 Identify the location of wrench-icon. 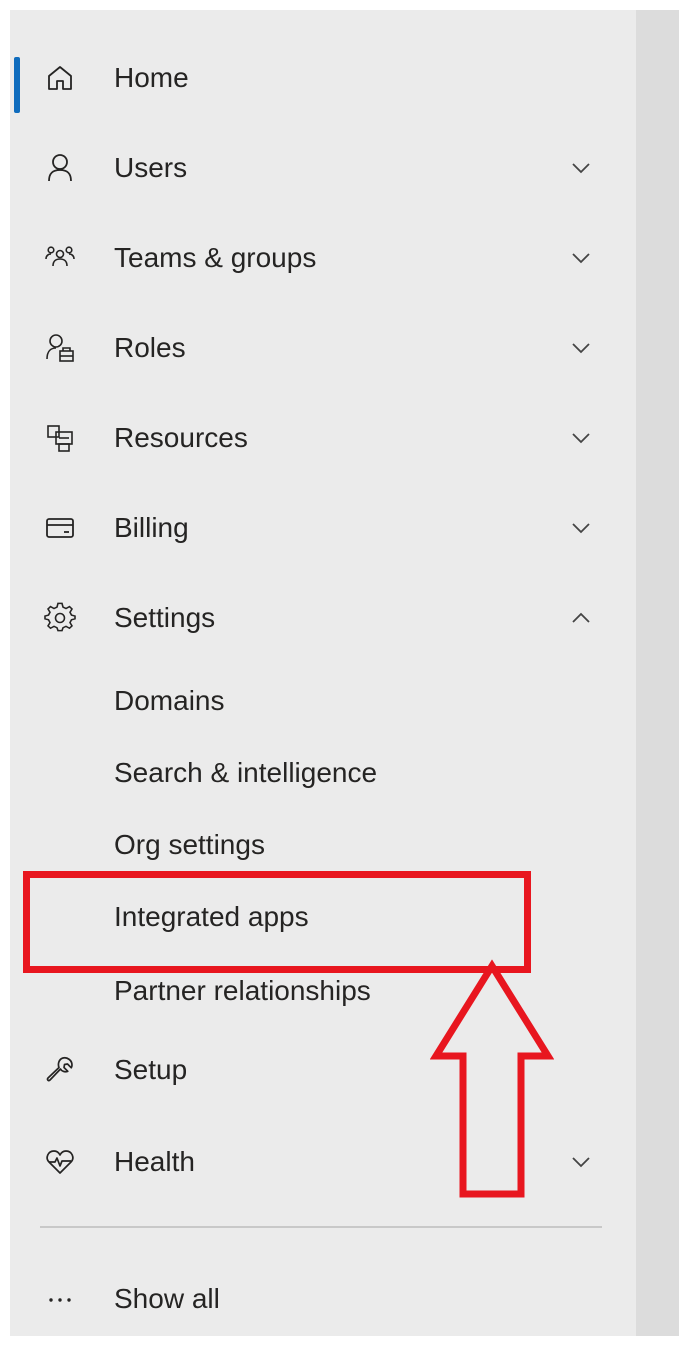
(60, 1070).